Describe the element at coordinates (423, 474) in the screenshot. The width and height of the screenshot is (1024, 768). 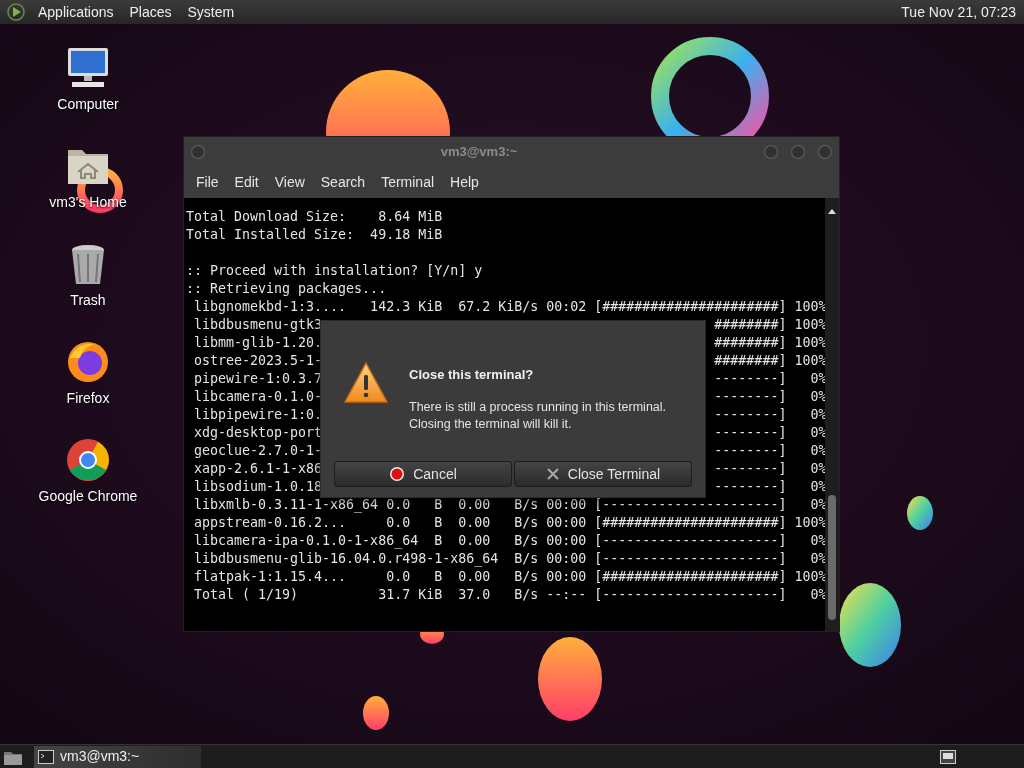
I see `cancel-button: Cancel` at that location.